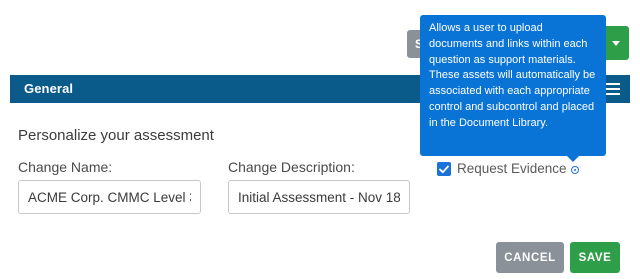 The height and width of the screenshot is (279, 640). What do you see at coordinates (291, 167) in the screenshot?
I see `change-description-label: Change Description:` at bounding box center [291, 167].